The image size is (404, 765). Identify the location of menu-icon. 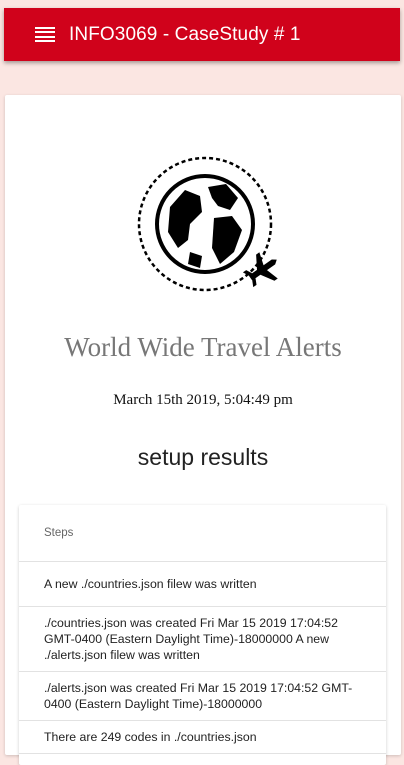
(45, 34).